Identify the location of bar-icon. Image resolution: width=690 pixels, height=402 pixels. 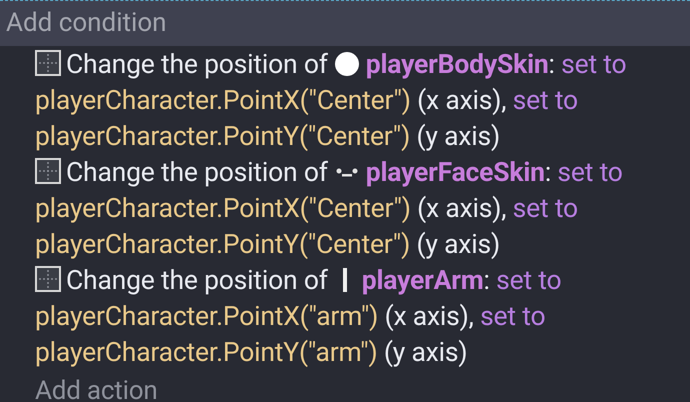
(345, 280).